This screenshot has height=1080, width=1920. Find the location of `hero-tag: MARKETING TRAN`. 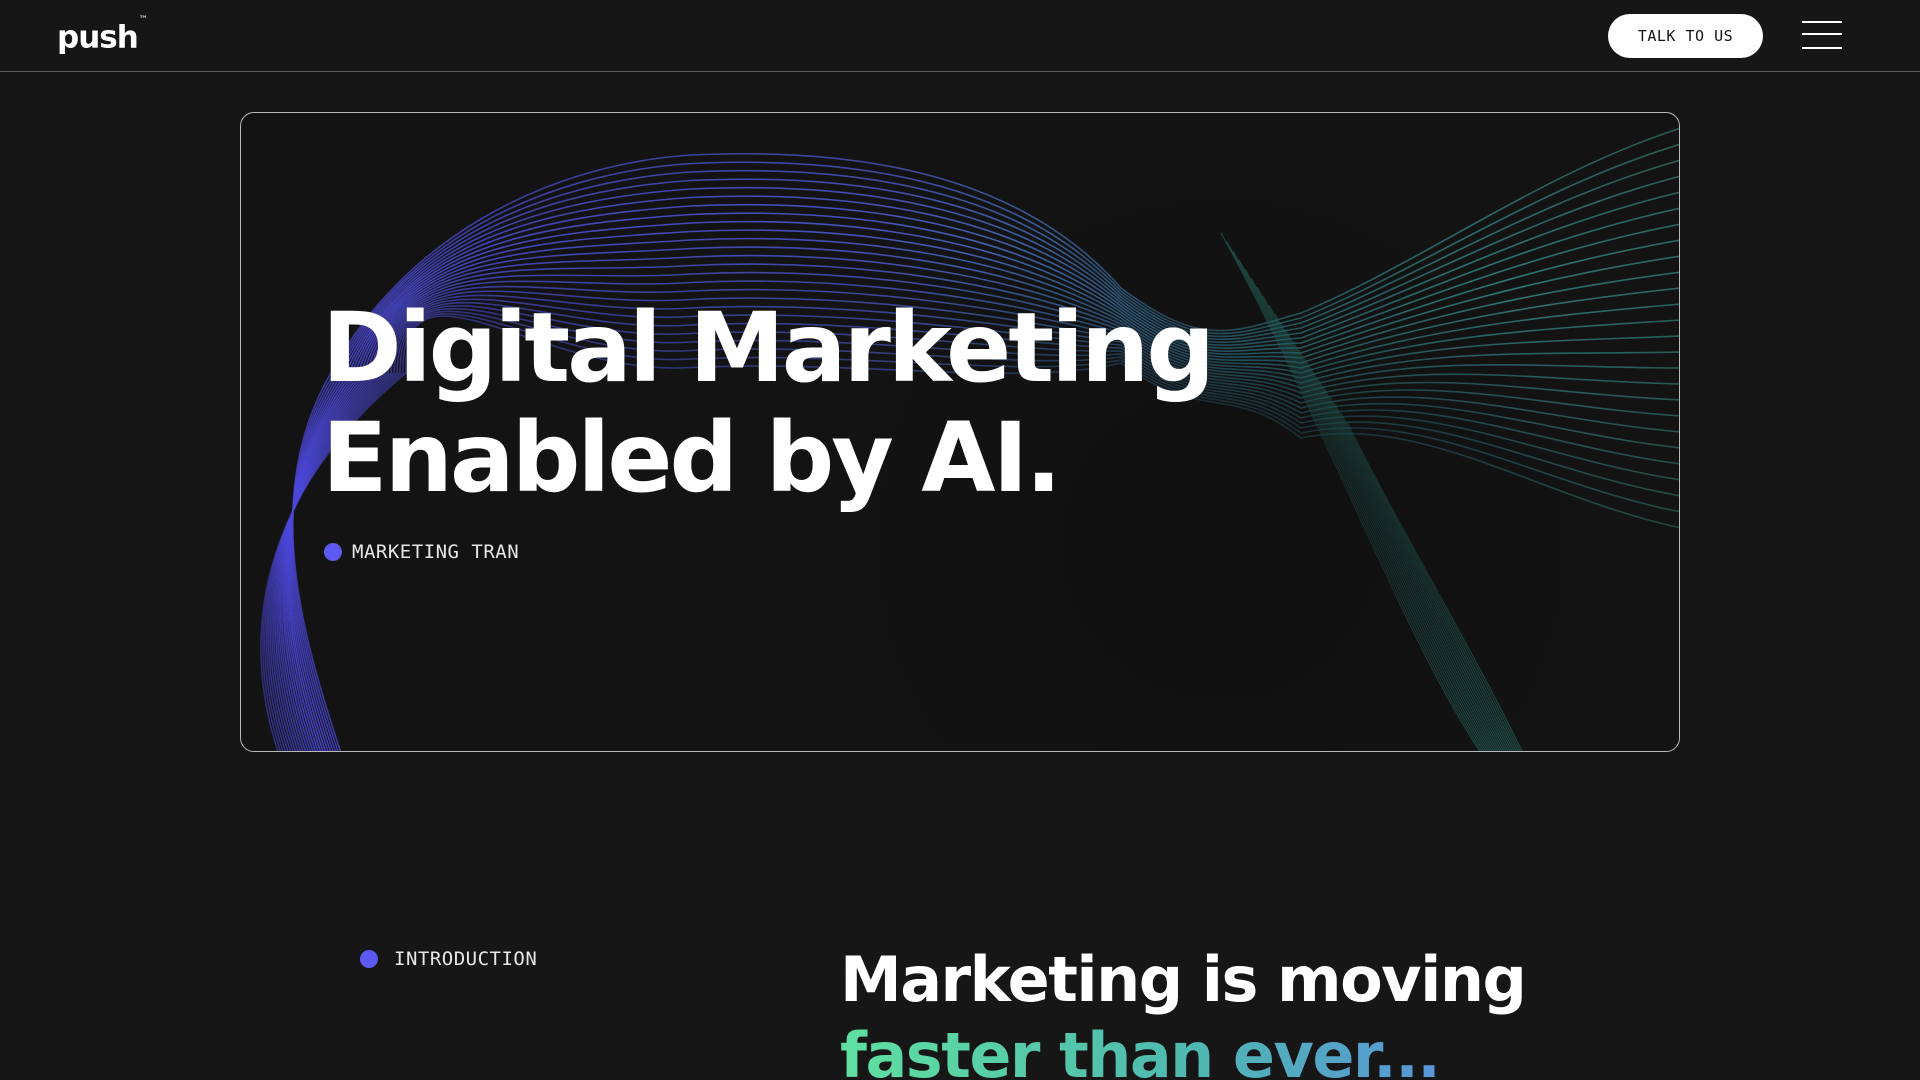

hero-tag: MARKETING TRAN is located at coordinates (421, 552).